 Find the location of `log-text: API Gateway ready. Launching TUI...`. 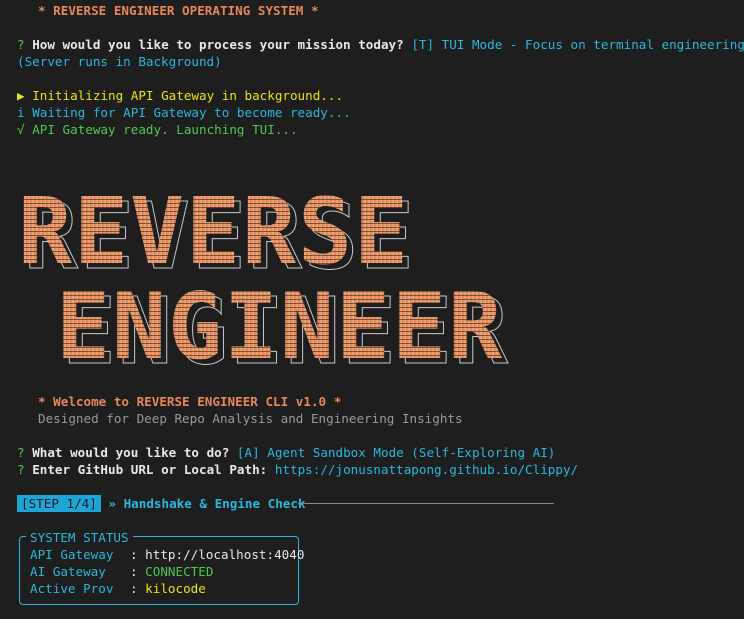

log-text: API Gateway ready. Launching TUI... is located at coordinates (165, 129).